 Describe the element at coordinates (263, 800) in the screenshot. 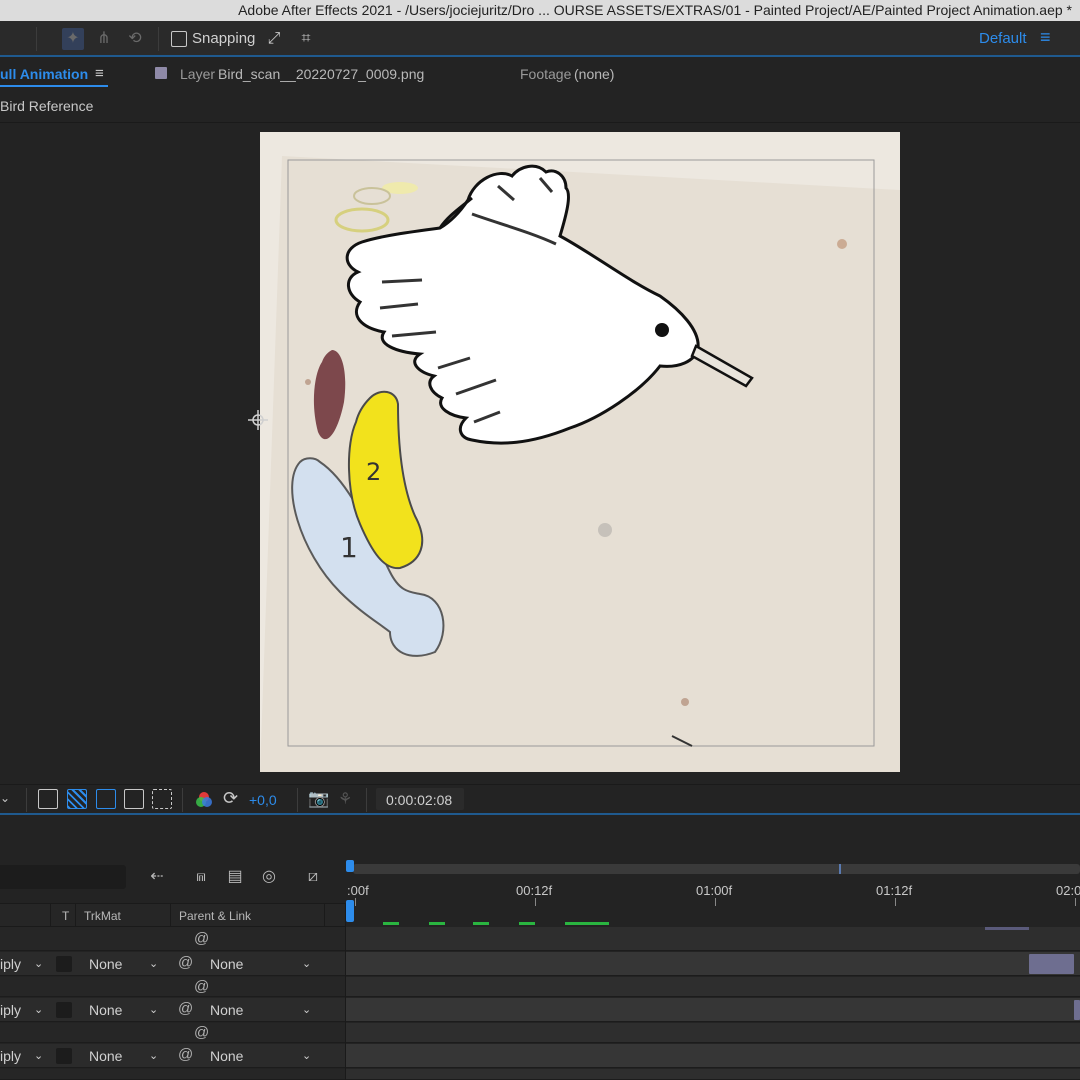

I see `exposure-value: +0,0` at that location.